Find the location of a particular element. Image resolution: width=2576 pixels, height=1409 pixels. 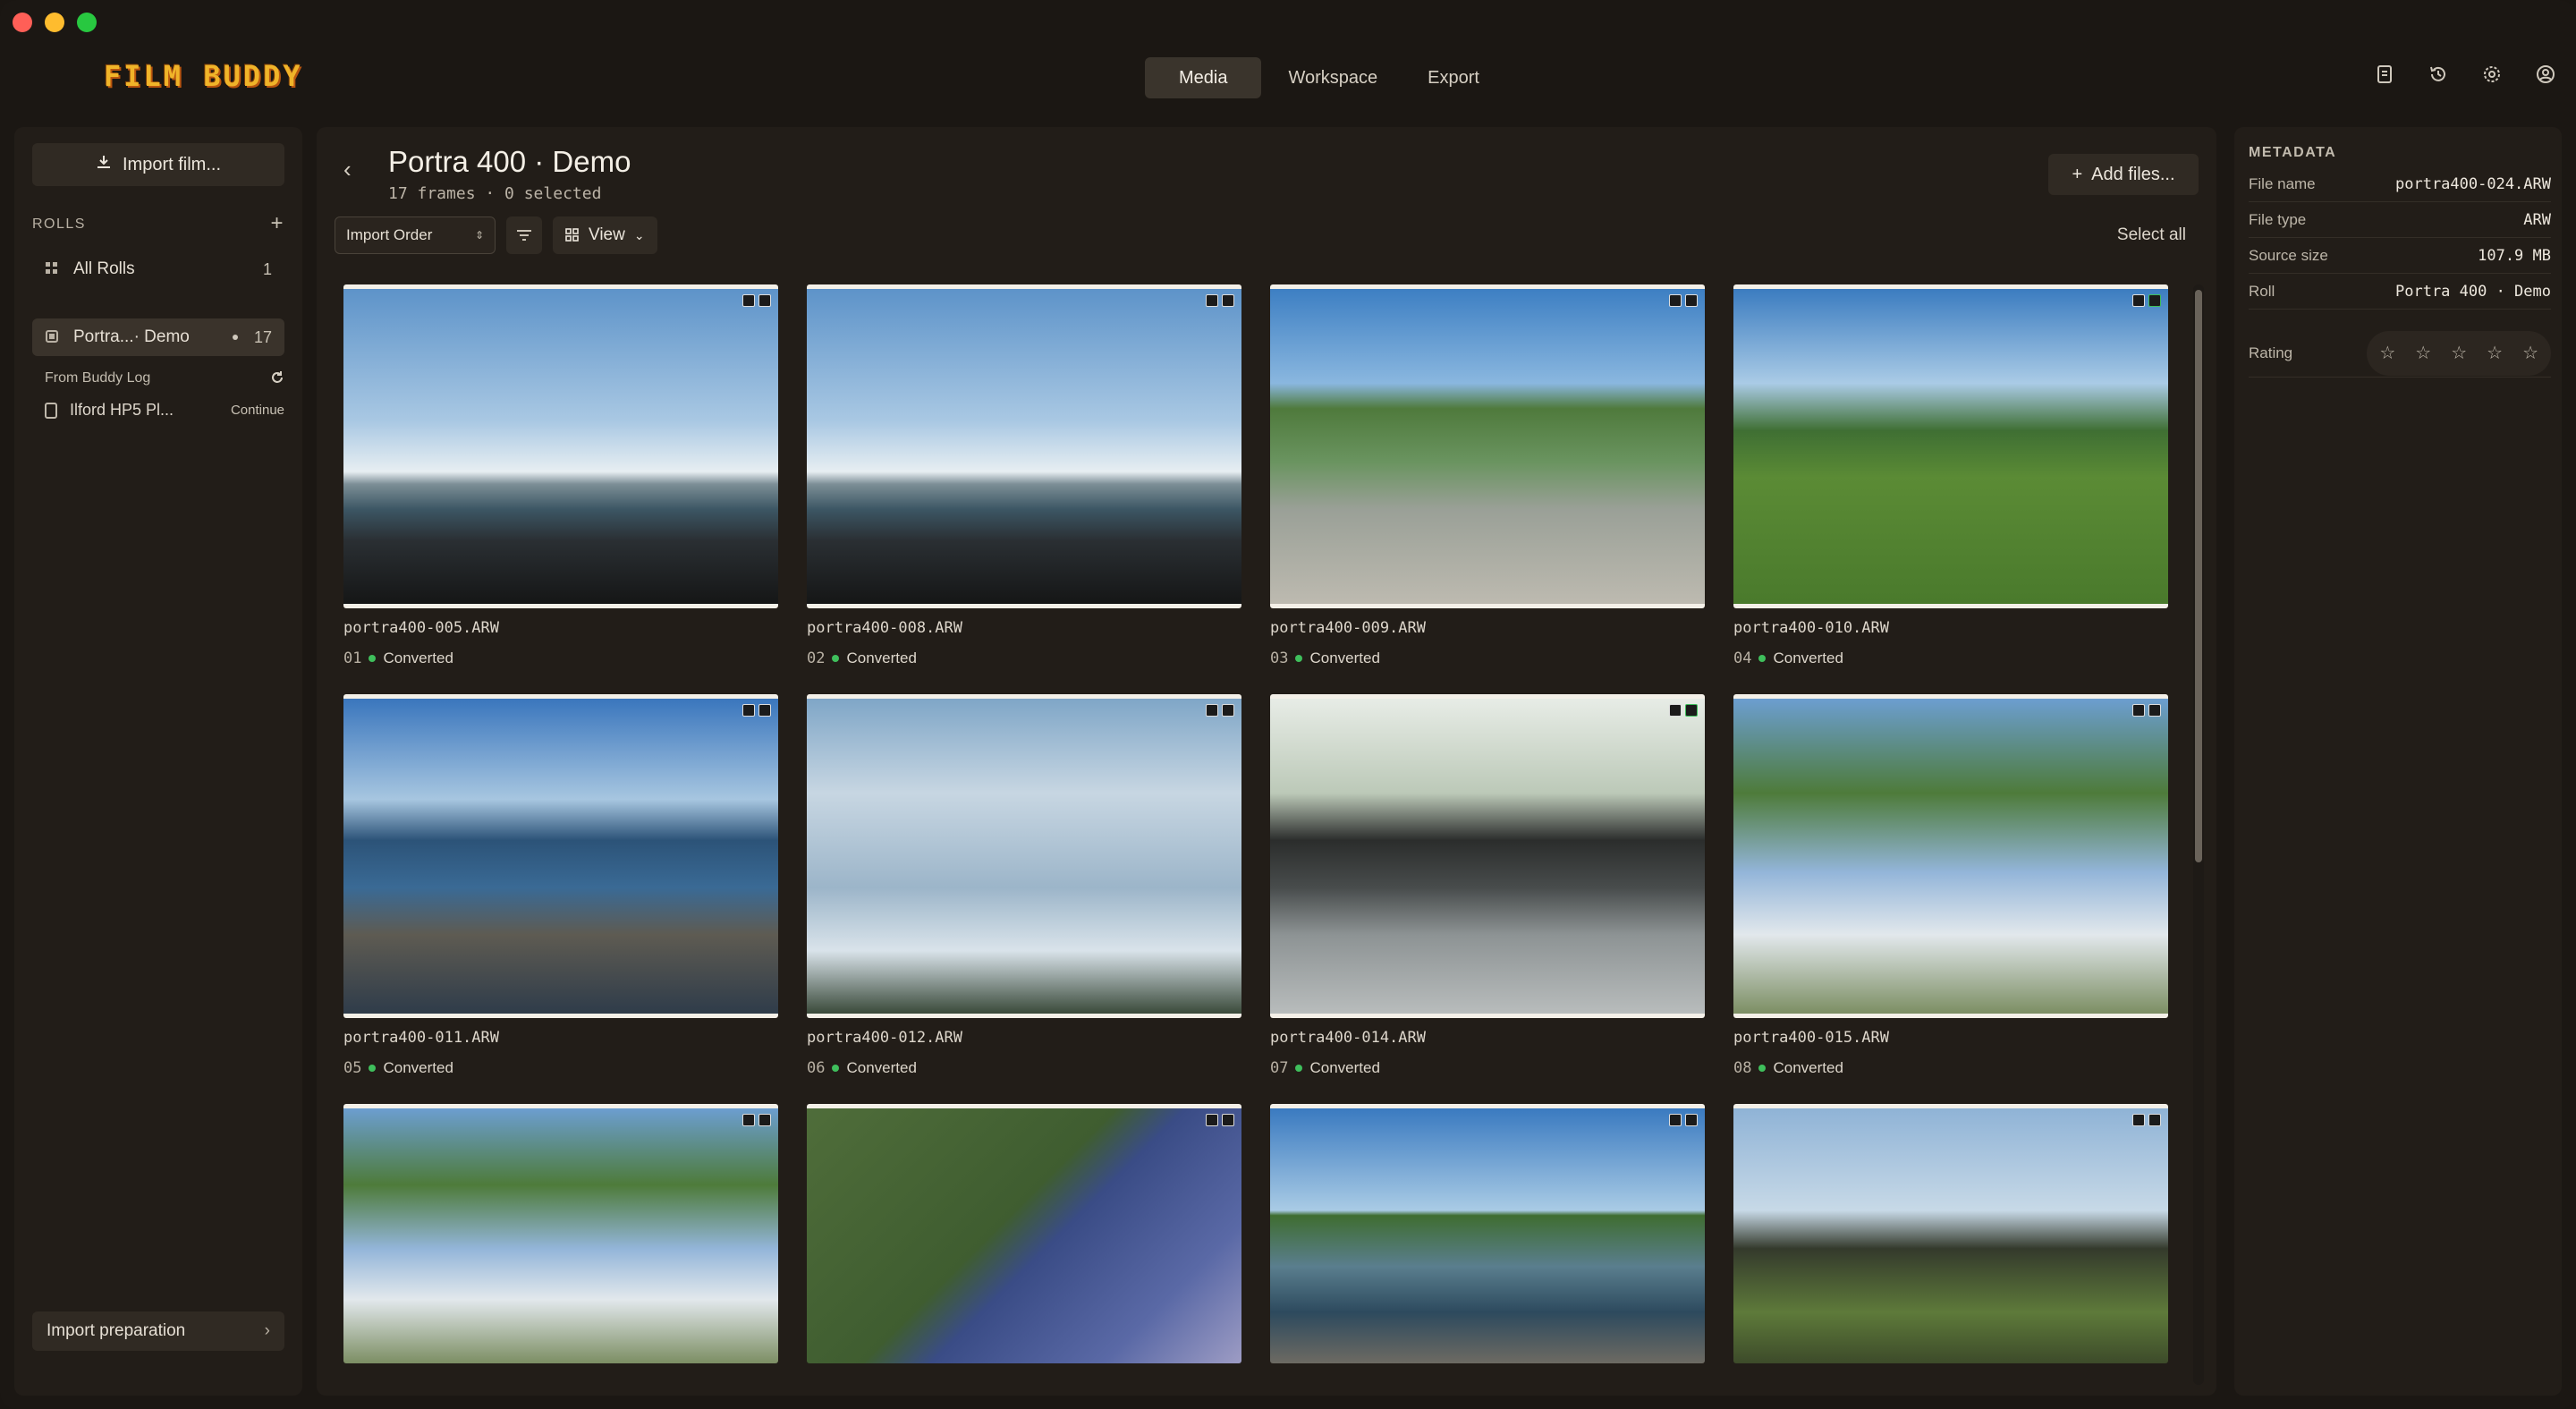

back-chevron-icon: ‹ is located at coordinates (347, 170).